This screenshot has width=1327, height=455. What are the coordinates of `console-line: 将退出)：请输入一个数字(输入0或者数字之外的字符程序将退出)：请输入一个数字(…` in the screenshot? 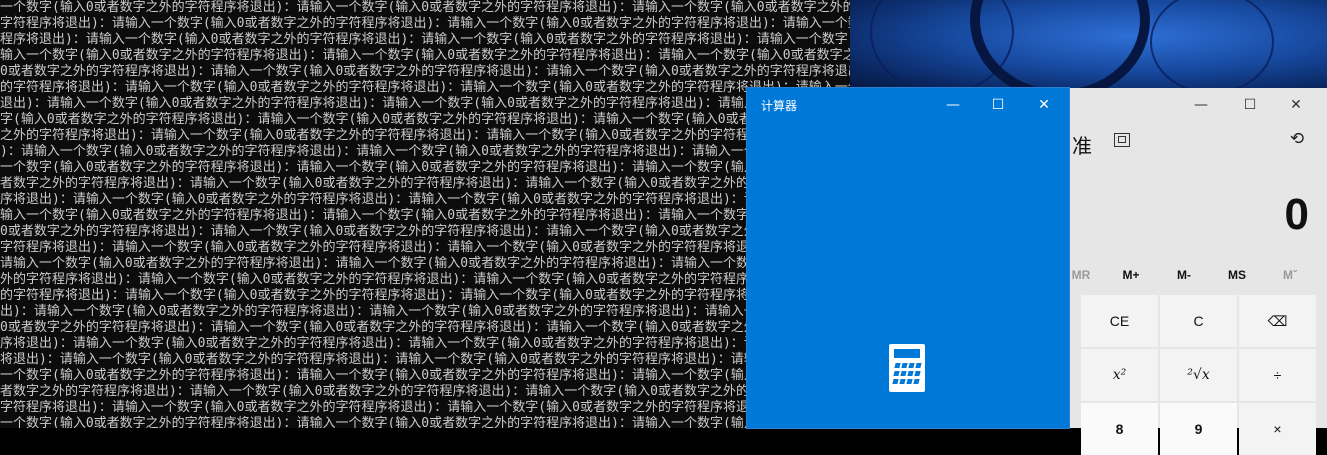 It's located at (425, 359).